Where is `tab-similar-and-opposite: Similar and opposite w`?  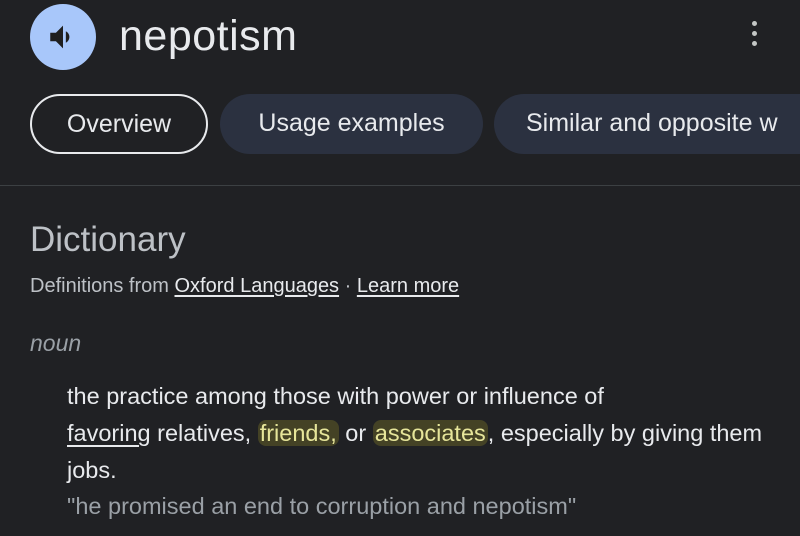
tab-similar-and-opposite: Similar and opposite w is located at coordinates (647, 124).